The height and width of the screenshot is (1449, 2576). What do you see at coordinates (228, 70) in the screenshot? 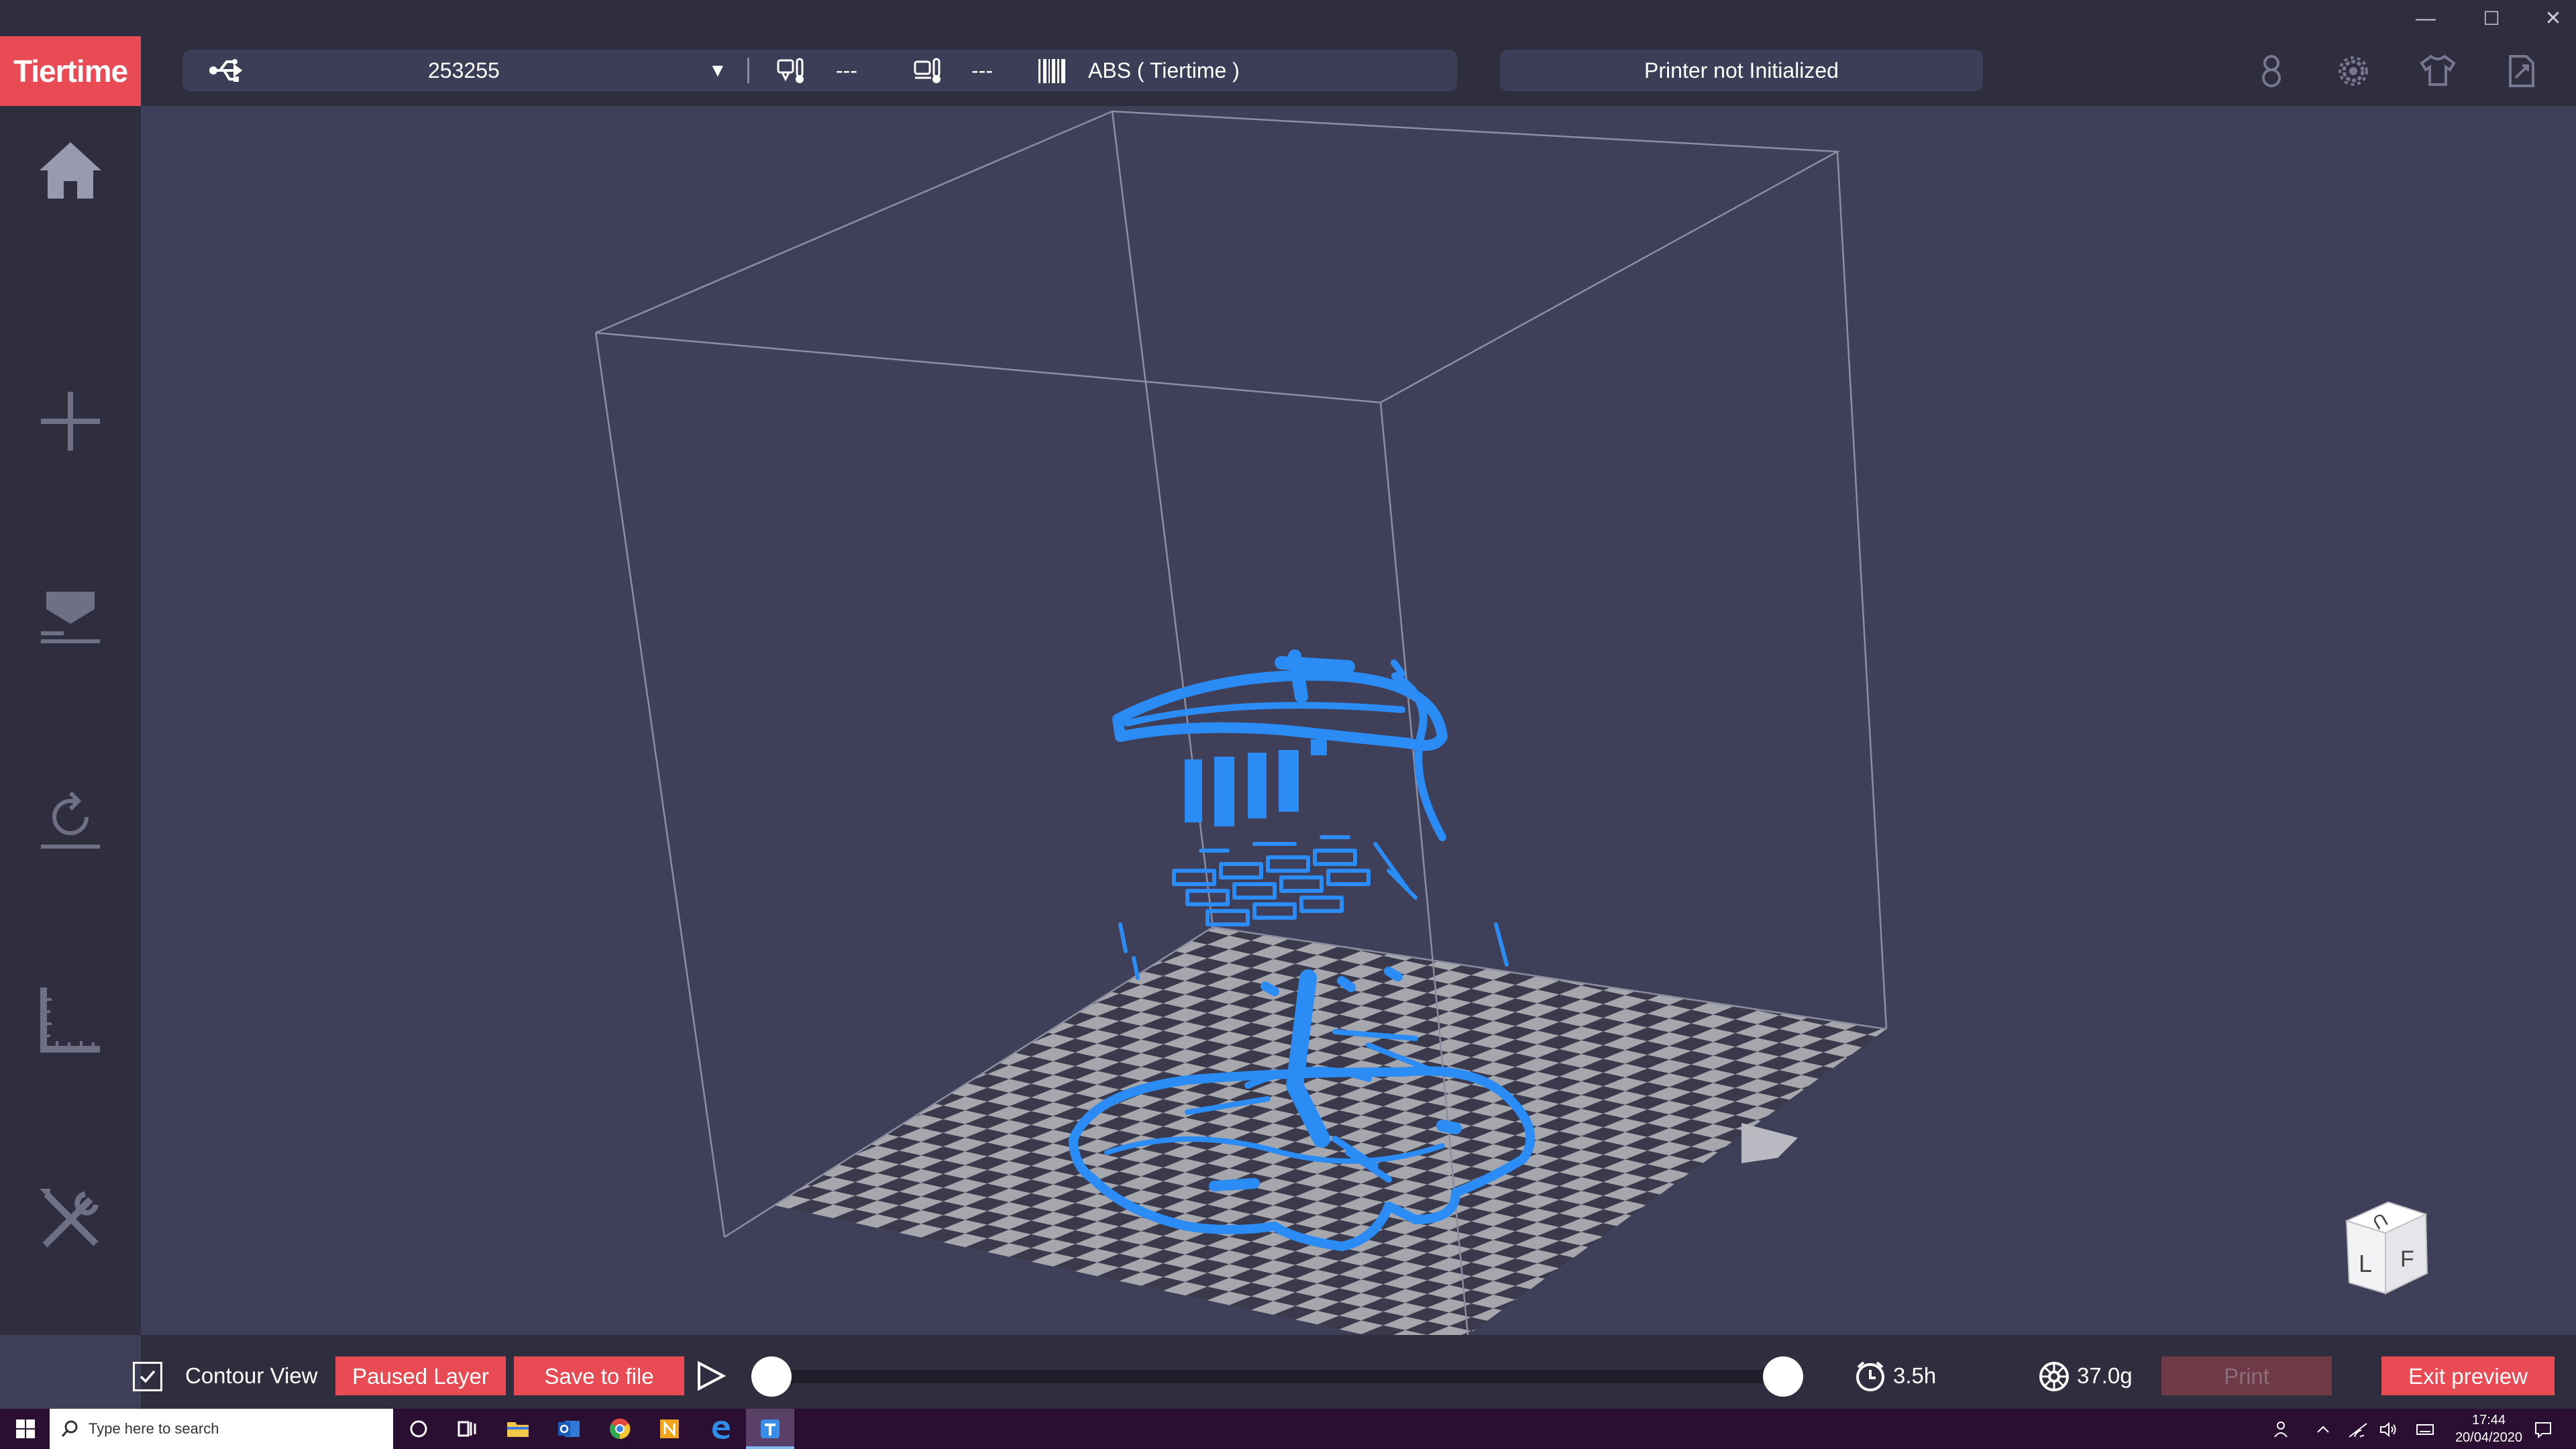
I see `usb-icon` at bounding box center [228, 70].